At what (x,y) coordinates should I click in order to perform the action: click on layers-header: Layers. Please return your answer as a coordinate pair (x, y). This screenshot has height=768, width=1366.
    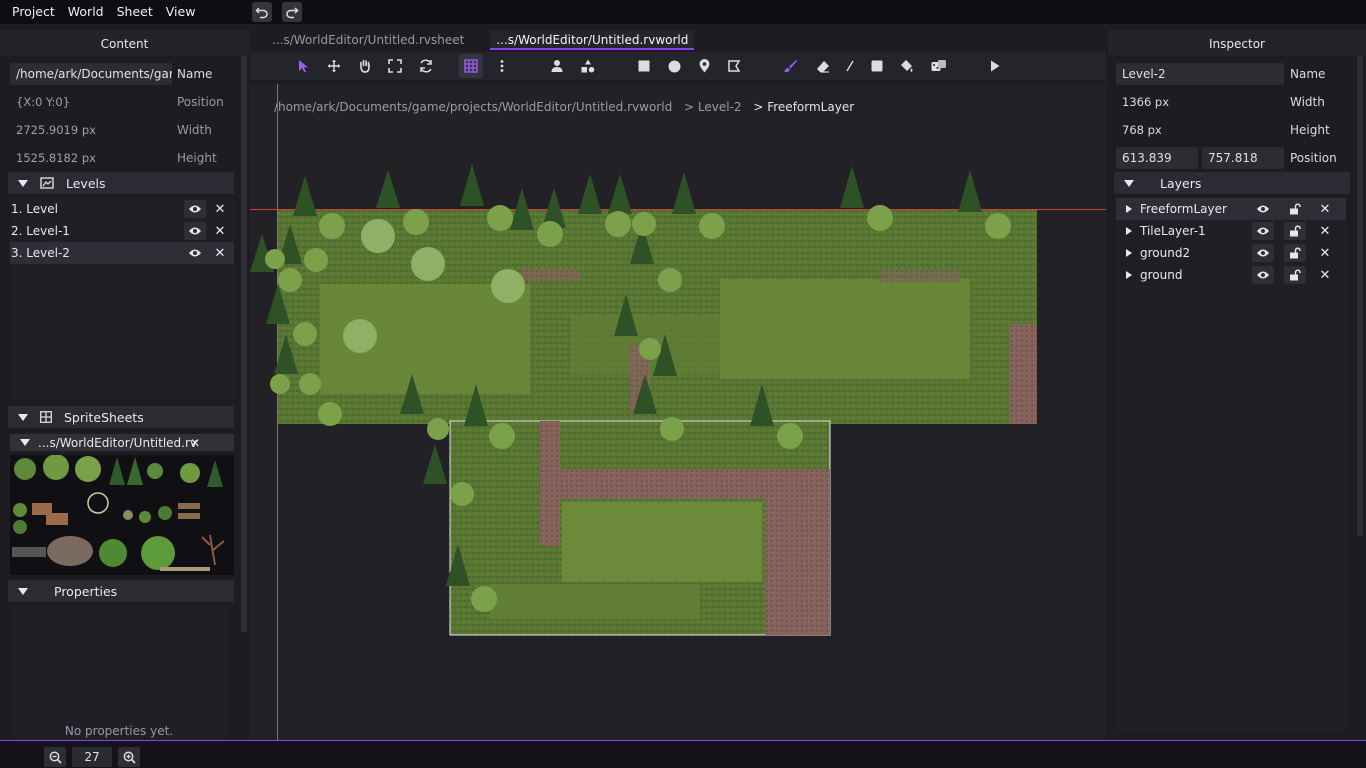
    Looking at the image, I should click on (1232, 183).